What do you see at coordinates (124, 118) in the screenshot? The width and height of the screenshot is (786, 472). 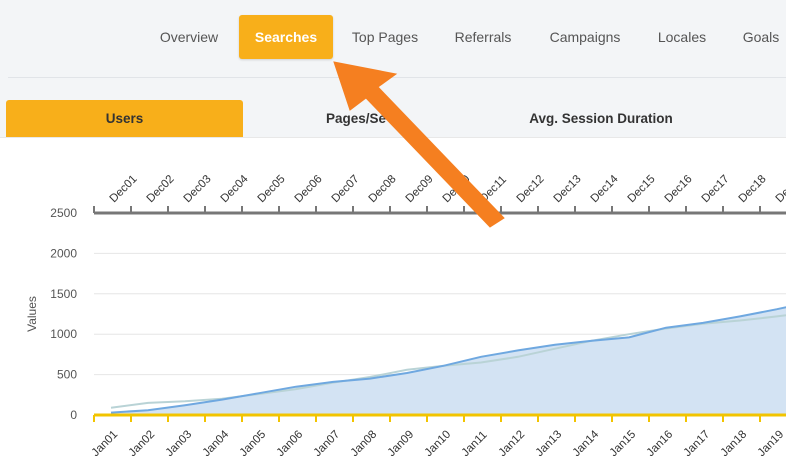 I see `metric-tab-users: Users` at bounding box center [124, 118].